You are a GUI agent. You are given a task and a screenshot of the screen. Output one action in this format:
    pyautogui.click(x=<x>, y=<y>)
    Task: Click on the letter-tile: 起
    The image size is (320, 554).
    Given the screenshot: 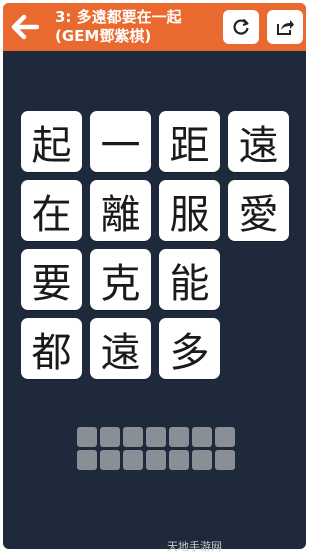 What is the action you would take?
    pyautogui.click(x=51, y=141)
    